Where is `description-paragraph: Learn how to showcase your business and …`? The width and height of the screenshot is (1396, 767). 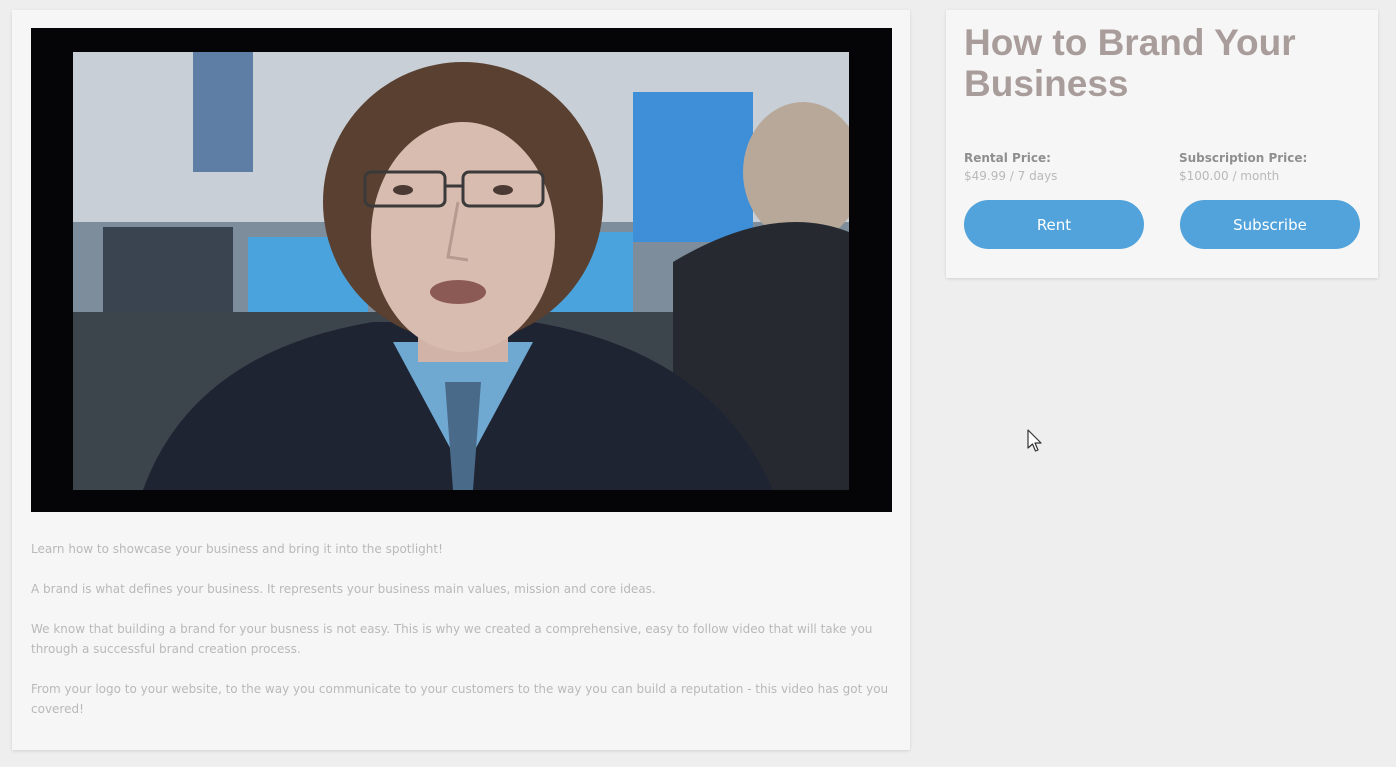
description-paragraph: Learn how to showcase your business and … is located at coordinates (237, 549).